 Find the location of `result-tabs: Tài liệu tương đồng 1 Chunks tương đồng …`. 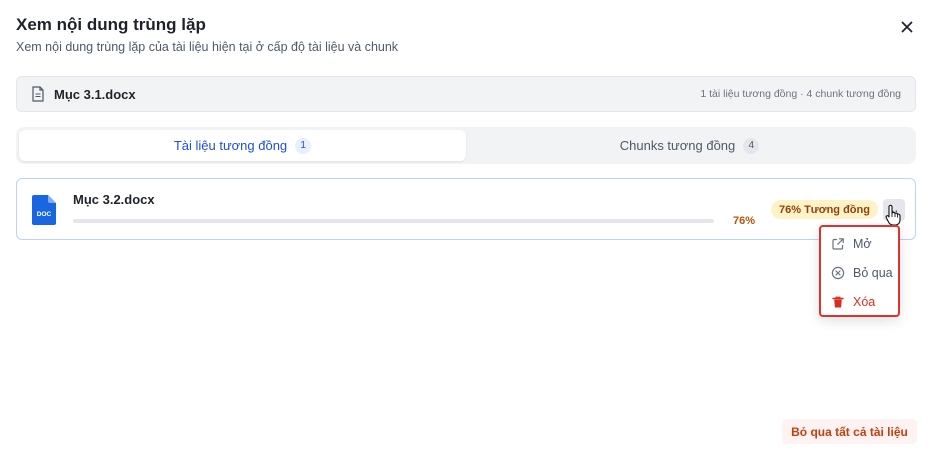

result-tabs: Tài liệu tương đồng 1 Chunks tương đồng … is located at coordinates (466, 145).